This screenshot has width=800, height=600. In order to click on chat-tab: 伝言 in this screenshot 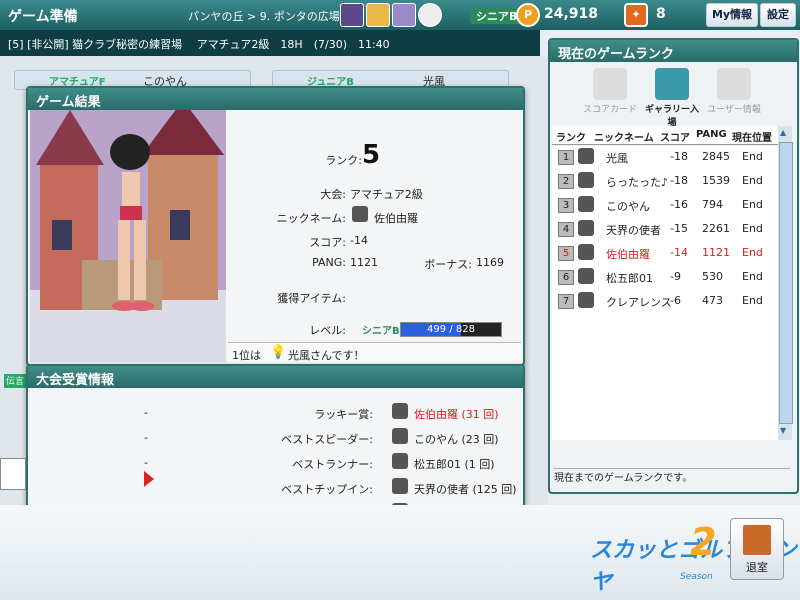, I will do `click(15, 381)`.